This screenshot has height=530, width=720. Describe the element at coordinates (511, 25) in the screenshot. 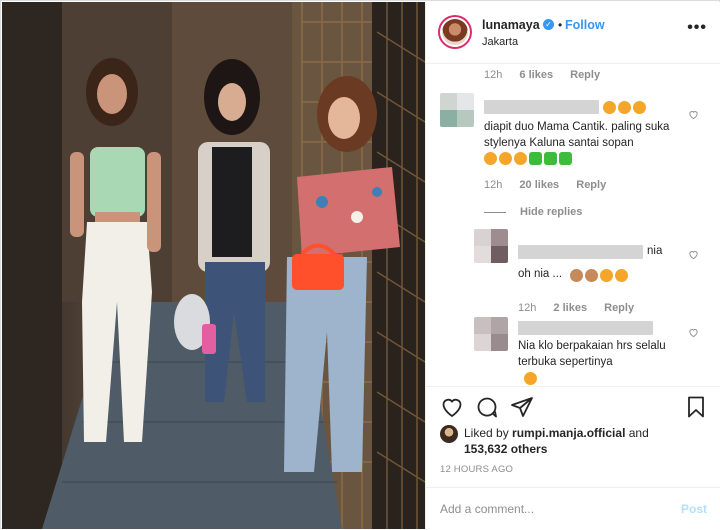

I see `post-username: lunamaya` at that location.